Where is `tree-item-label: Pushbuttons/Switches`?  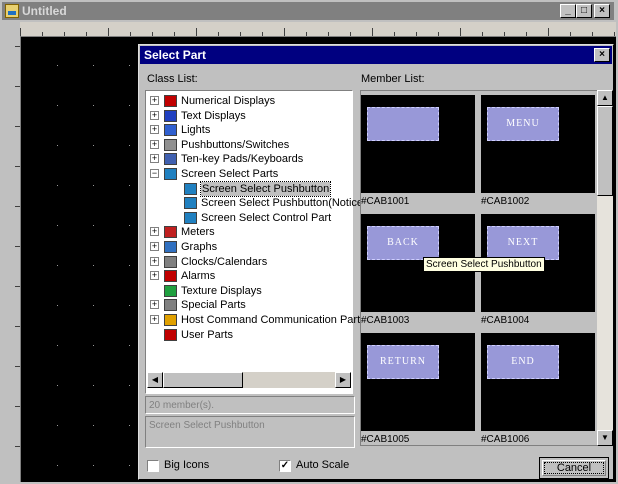 tree-item-label: Pushbuttons/Switches is located at coordinates (235, 144).